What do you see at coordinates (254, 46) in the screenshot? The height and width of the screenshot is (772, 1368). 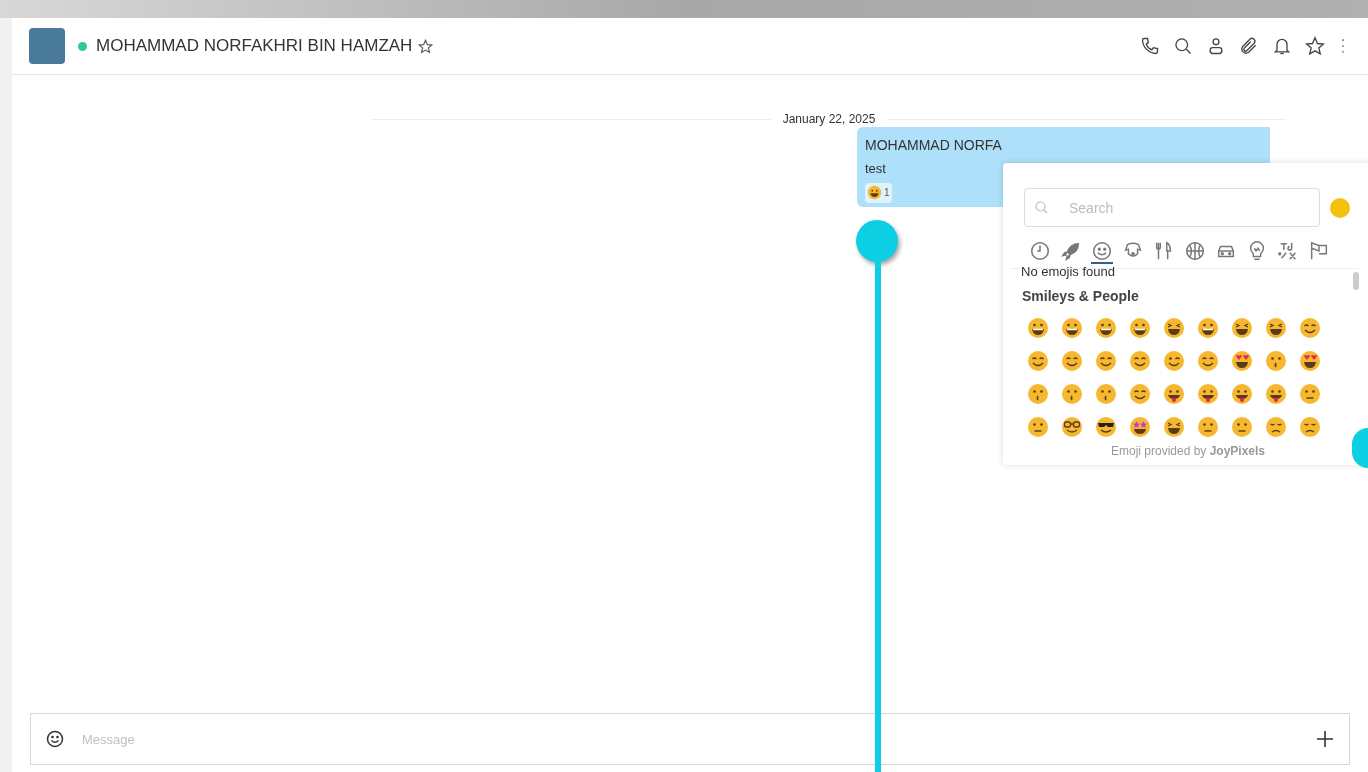 I see `contact-name: MOHAMMAD NORFAKHRI BIN HAMZAH` at bounding box center [254, 46].